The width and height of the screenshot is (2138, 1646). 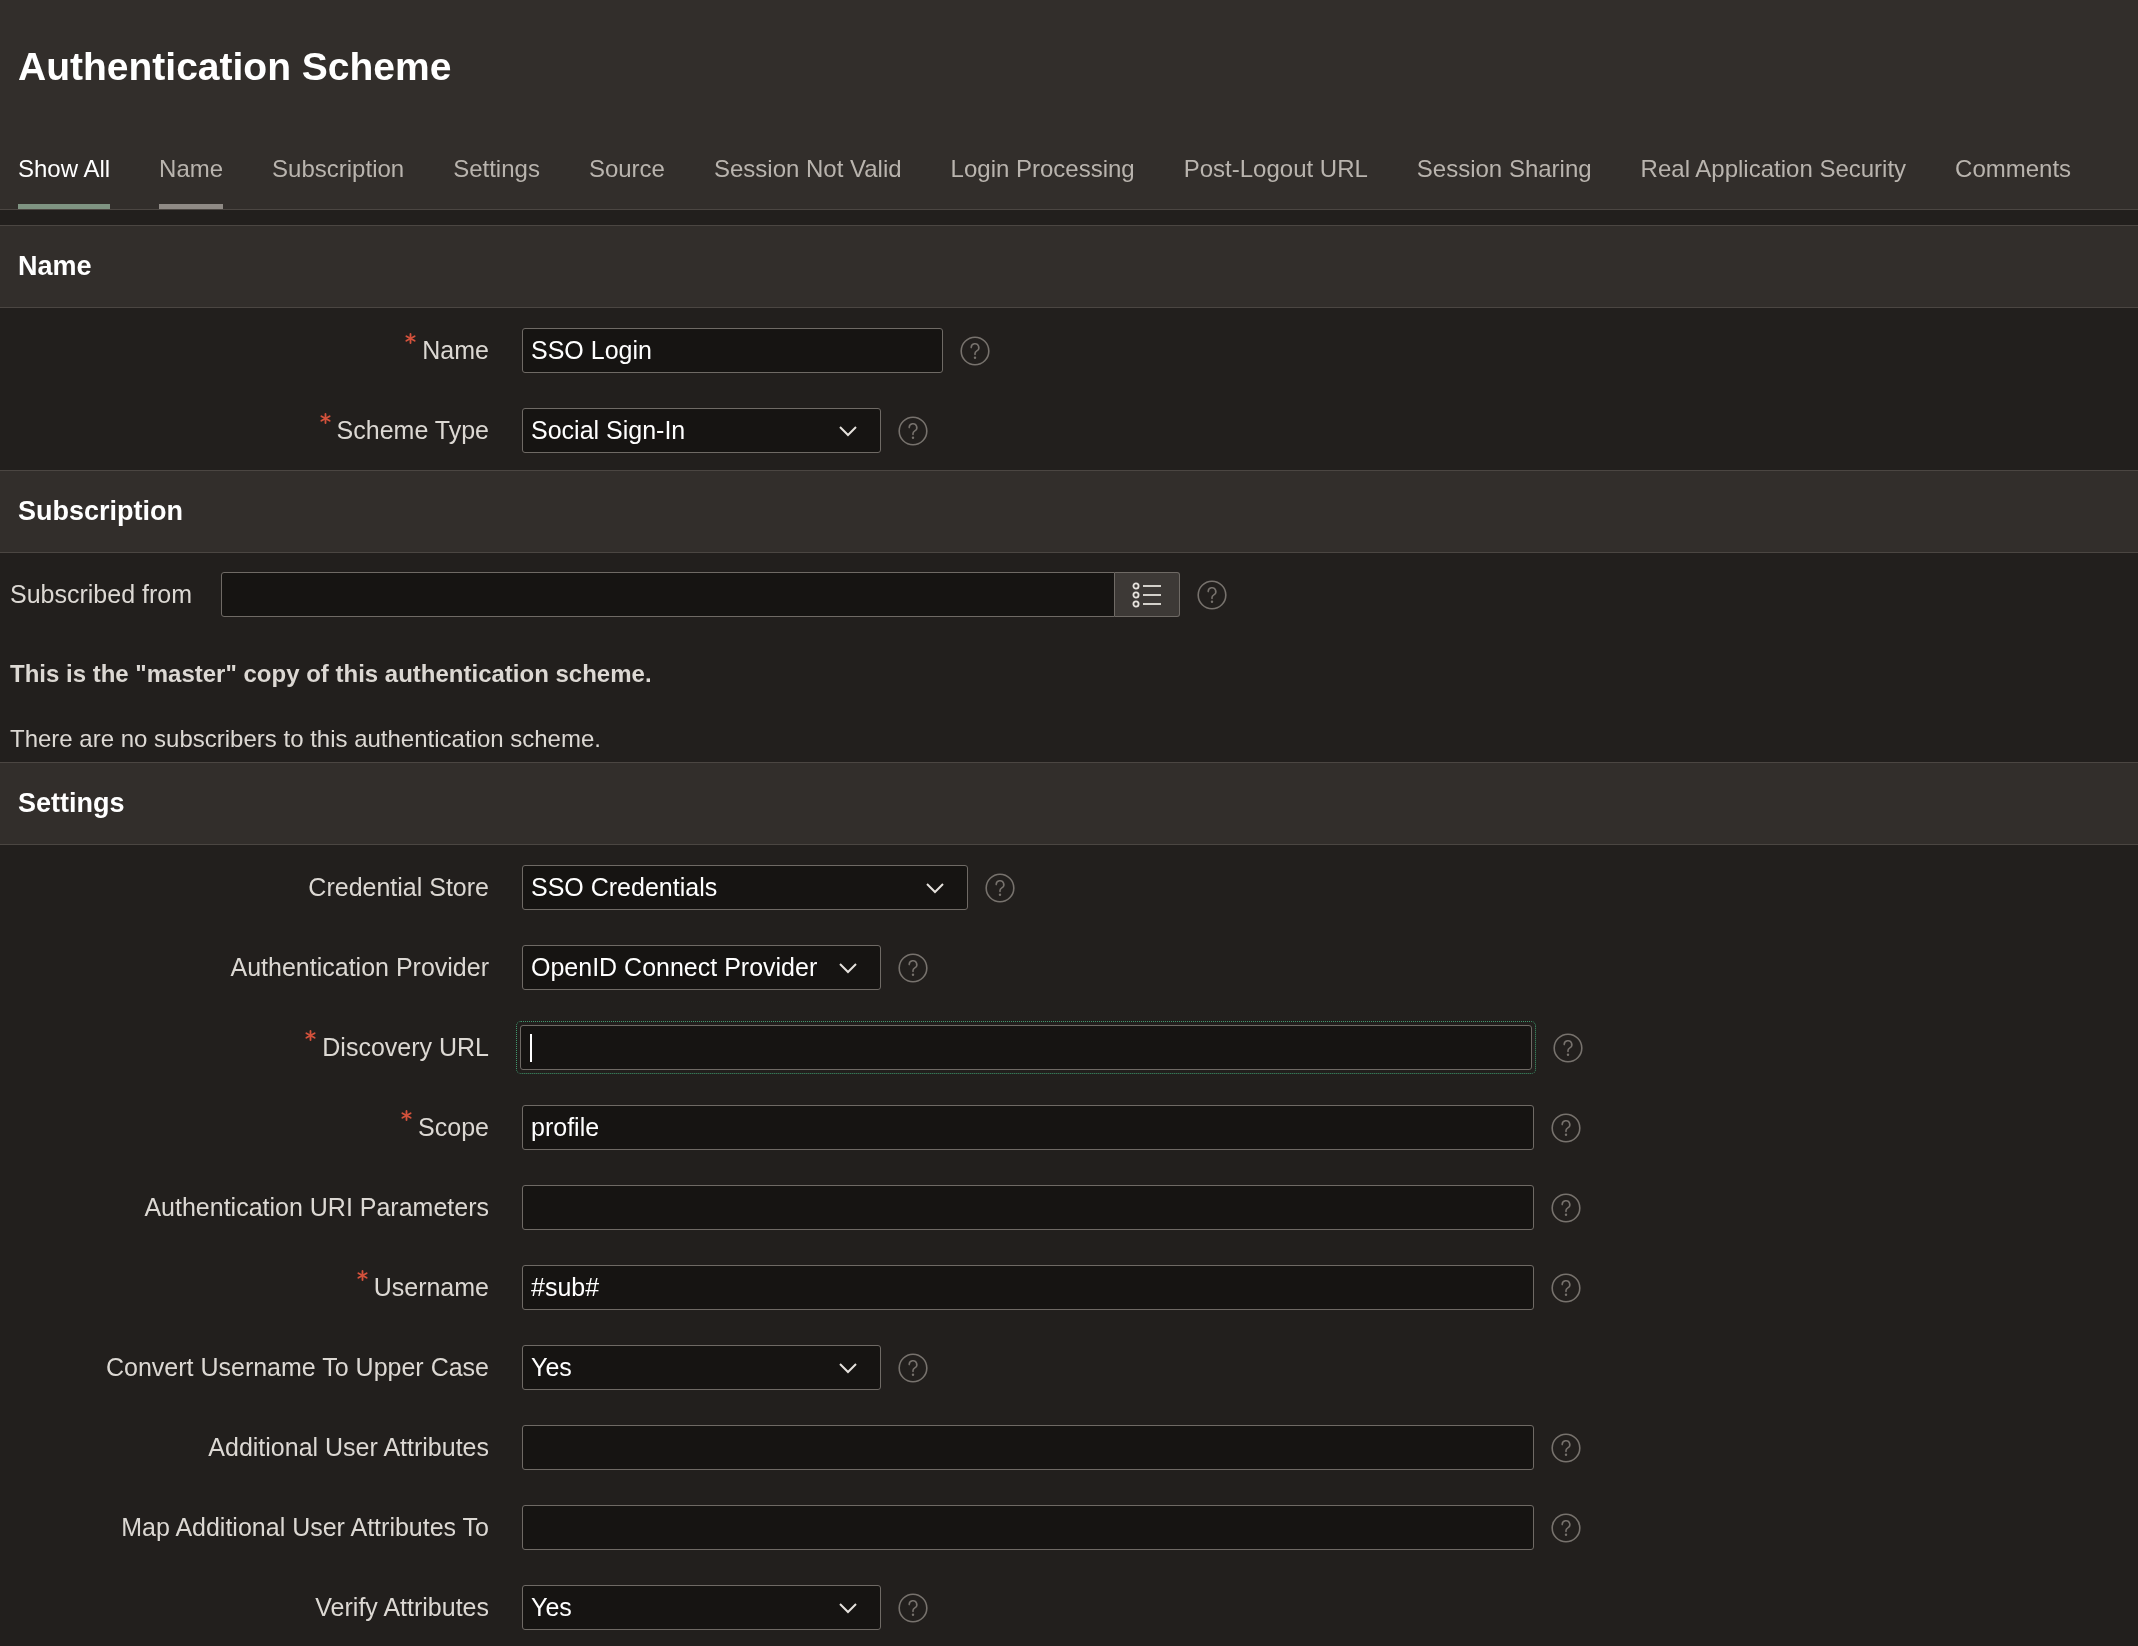 I want to click on lookup-field, so click(x=668, y=594).